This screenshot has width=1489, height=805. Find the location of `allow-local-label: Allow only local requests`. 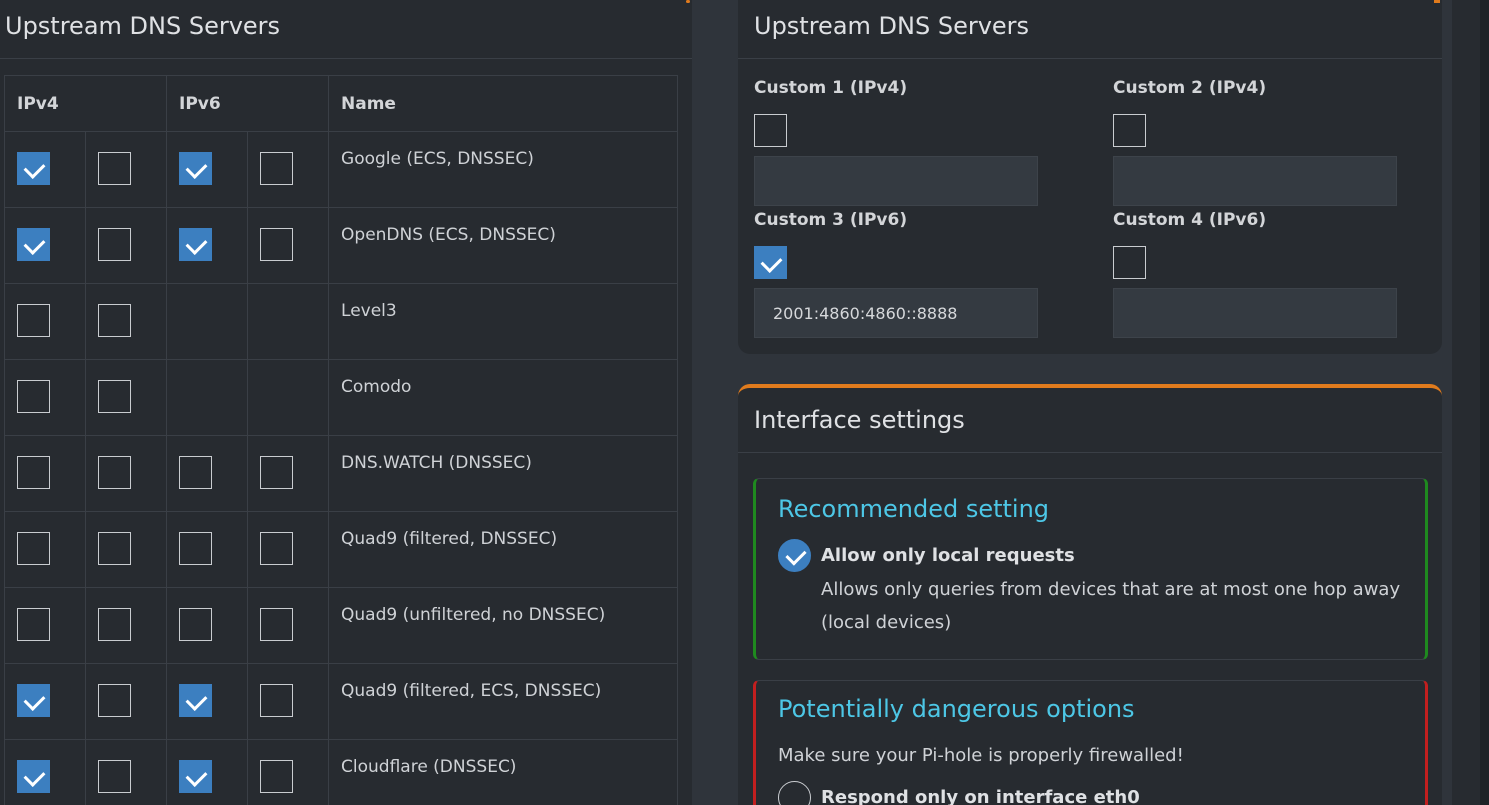

allow-local-label: Allow only local requests is located at coordinates (948, 555).